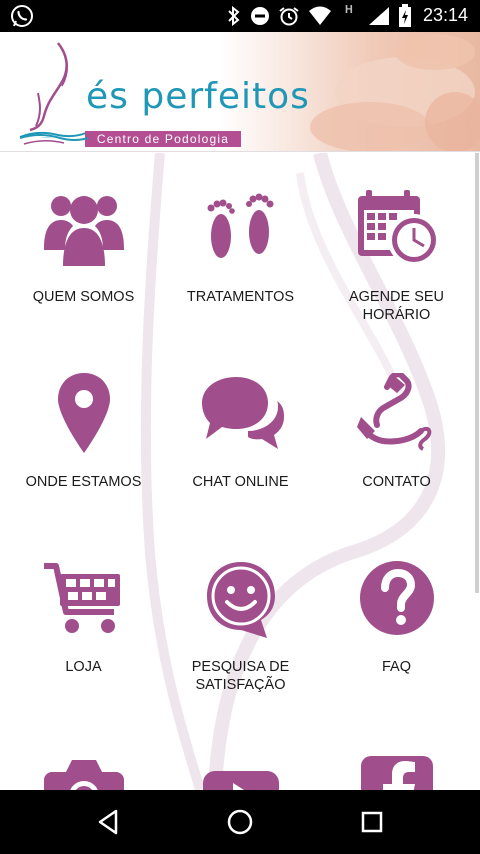 The image size is (480, 854). I want to click on scrollbar-thumb, so click(477, 373).